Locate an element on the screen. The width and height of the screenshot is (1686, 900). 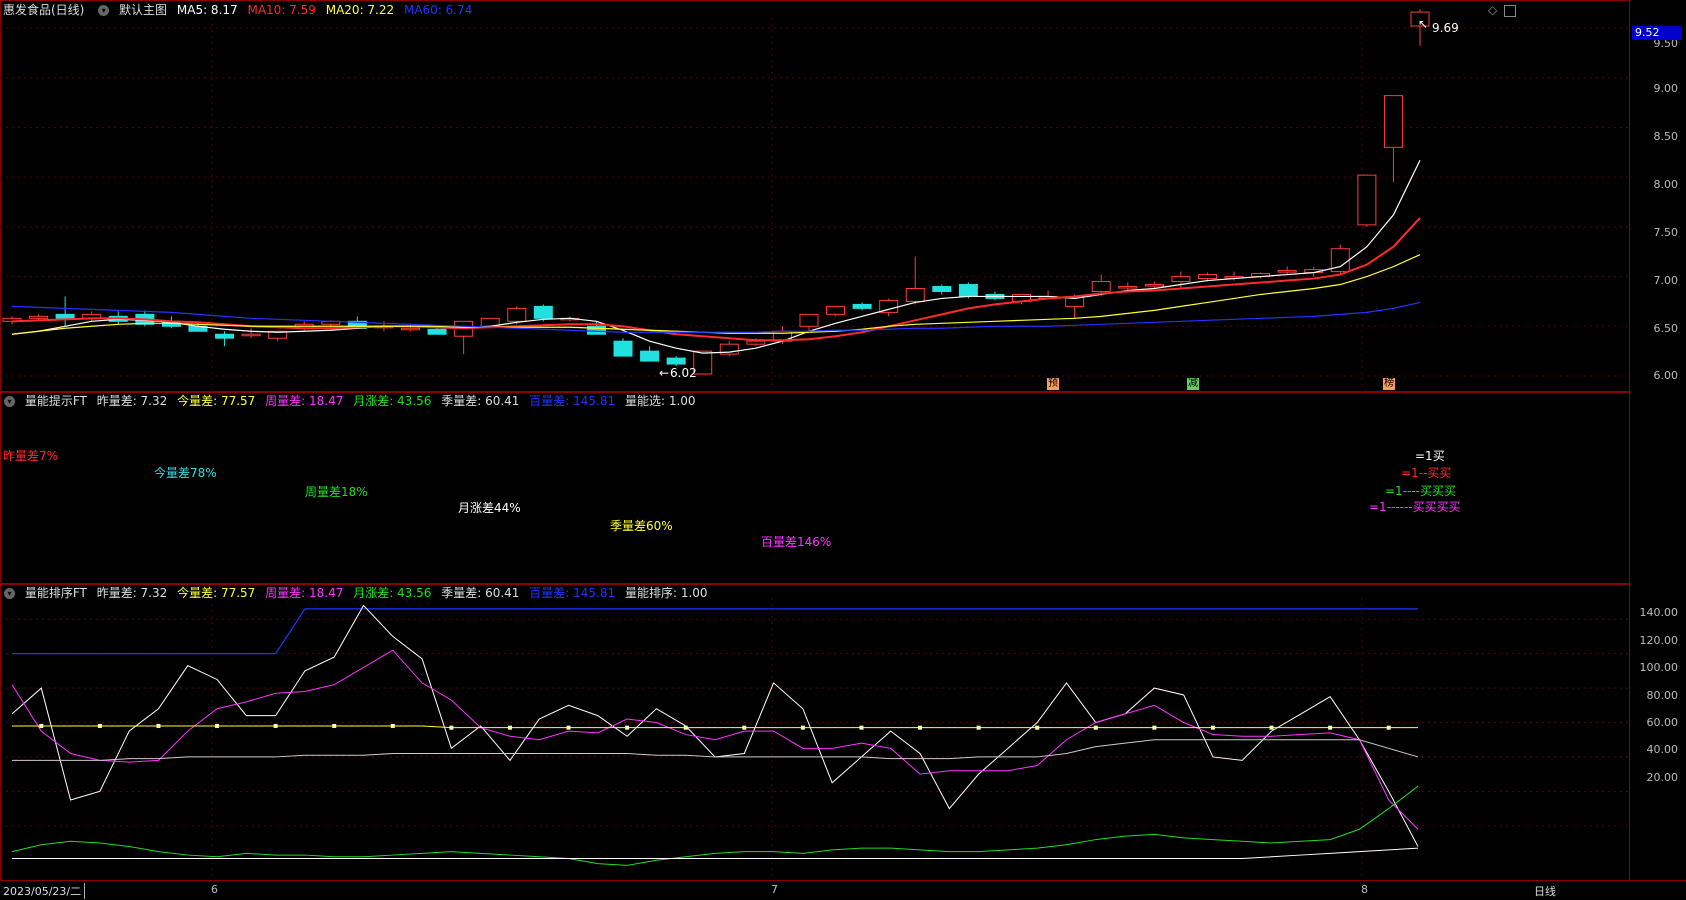
high-arrow-icon: ↖ is located at coordinates (1423, 24).